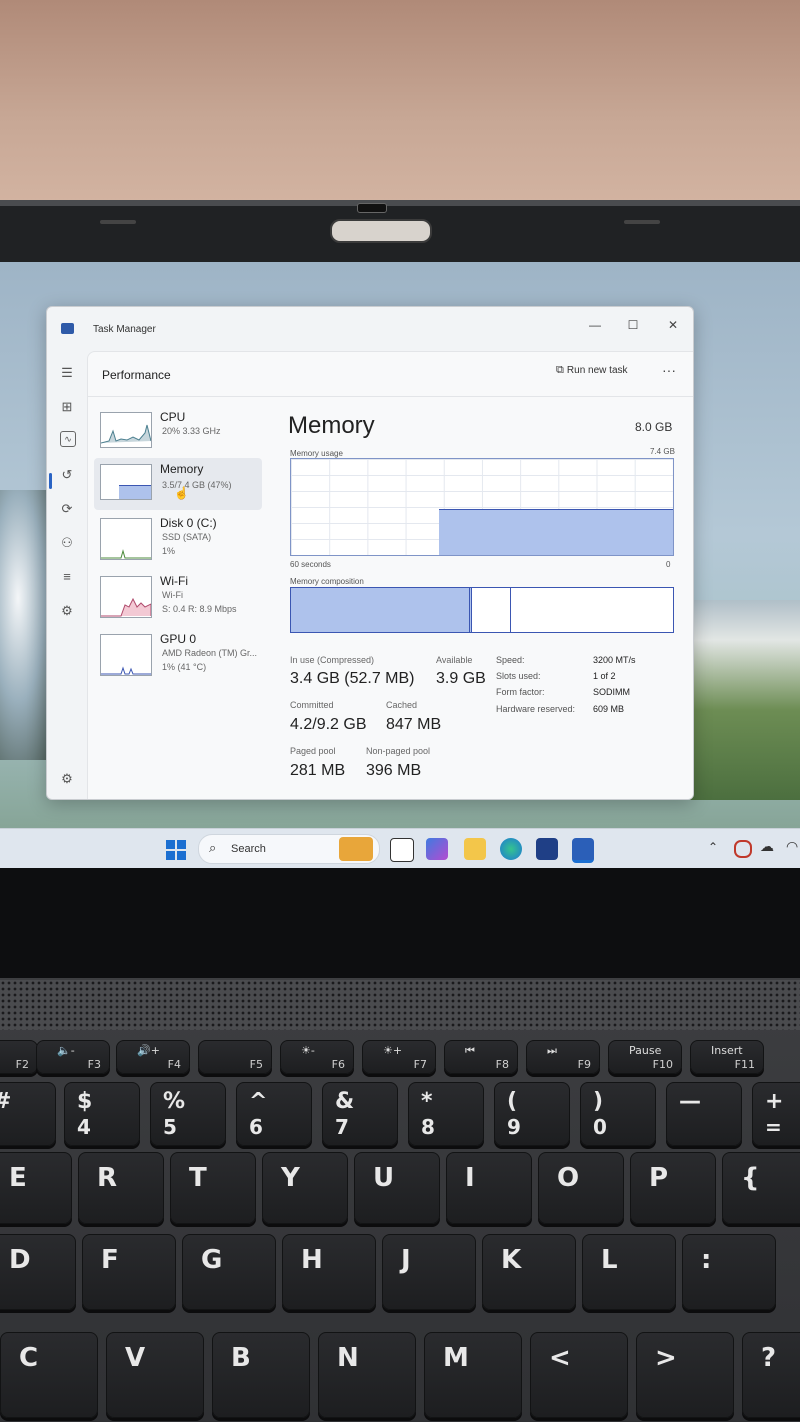 The height and width of the screenshot is (1422, 800). Describe the element at coordinates (713, 847) in the screenshot. I see `chevron-up-icon: ⌃` at that location.